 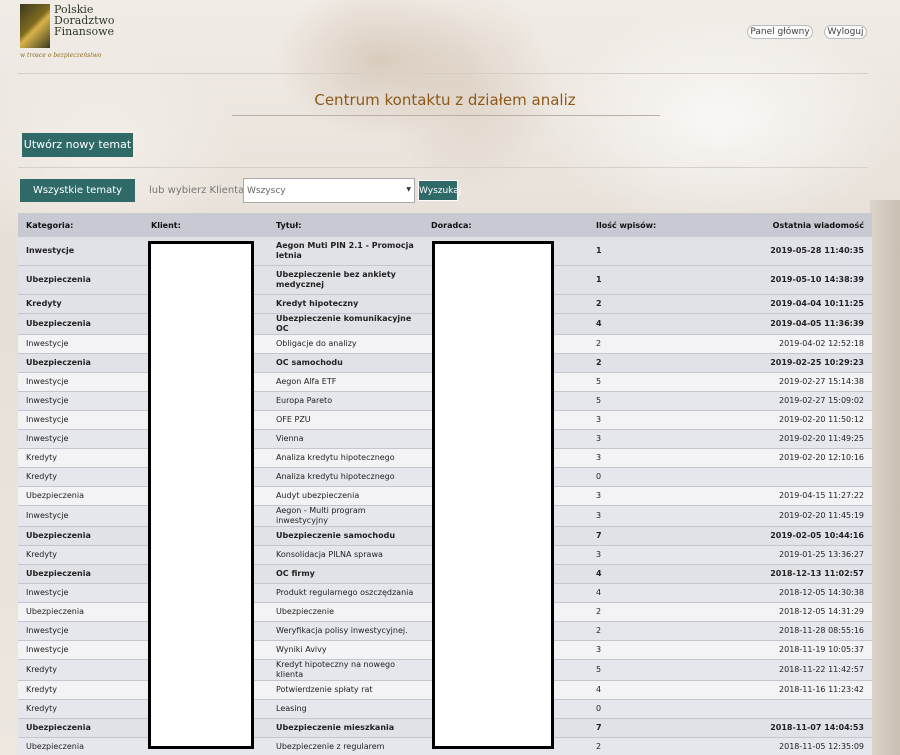 What do you see at coordinates (805, 477) in the screenshot?
I see `cell-last-message` at bounding box center [805, 477].